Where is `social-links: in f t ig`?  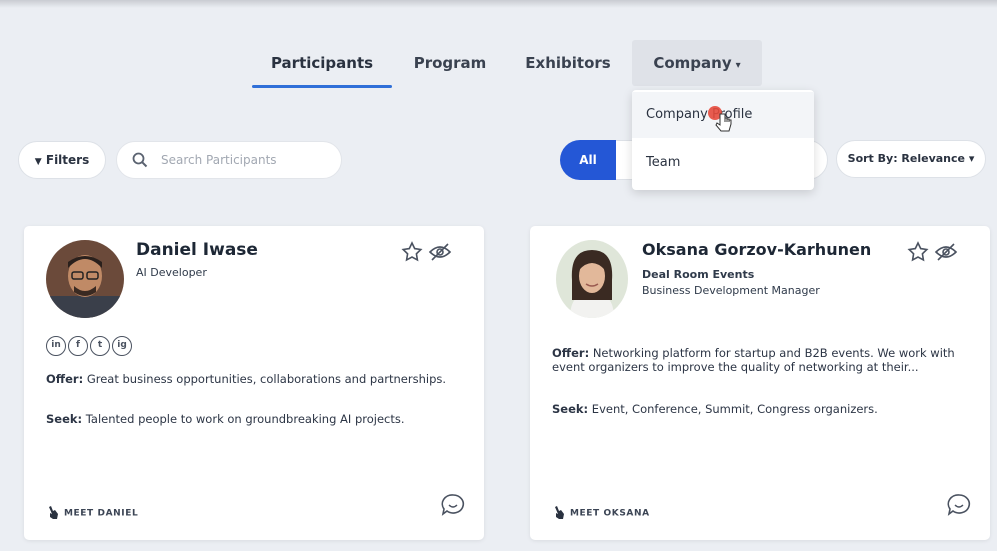
social-links: in f t ig is located at coordinates (90, 344).